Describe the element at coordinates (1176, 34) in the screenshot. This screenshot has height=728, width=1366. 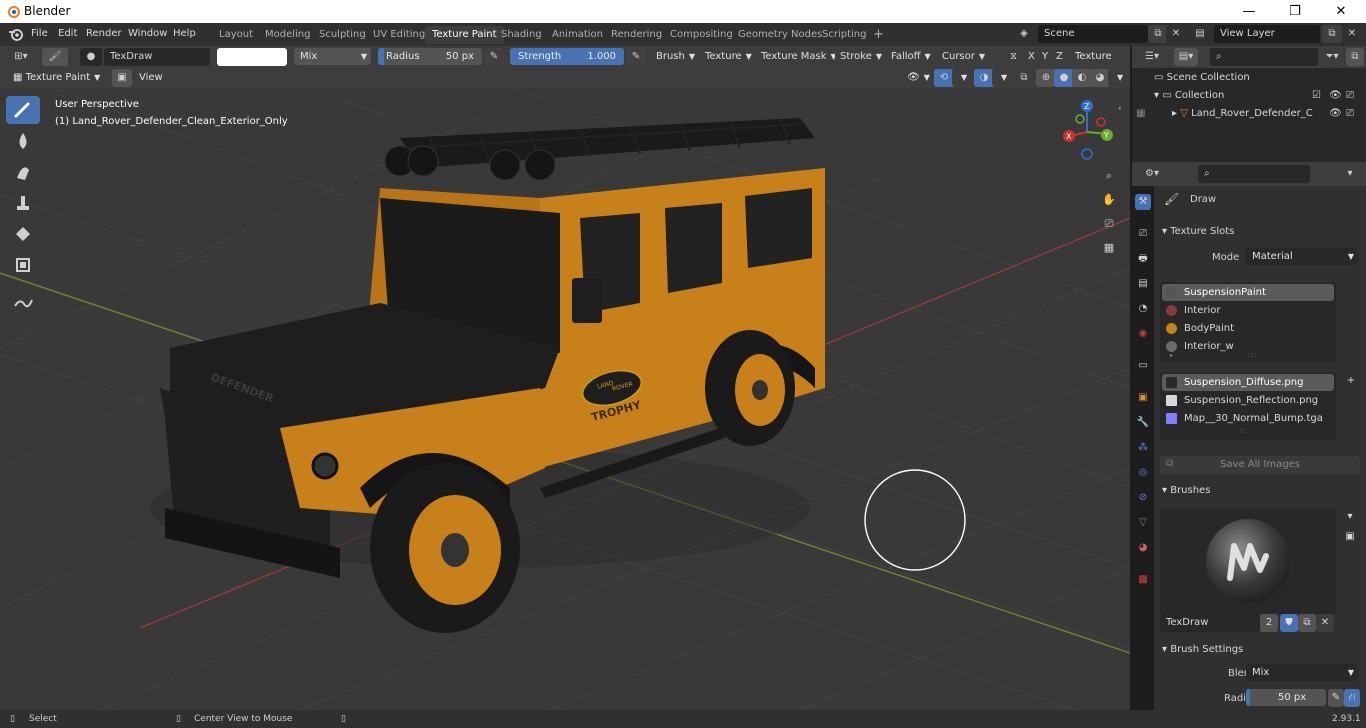
I see `delete-scene-icon: ✕` at that location.